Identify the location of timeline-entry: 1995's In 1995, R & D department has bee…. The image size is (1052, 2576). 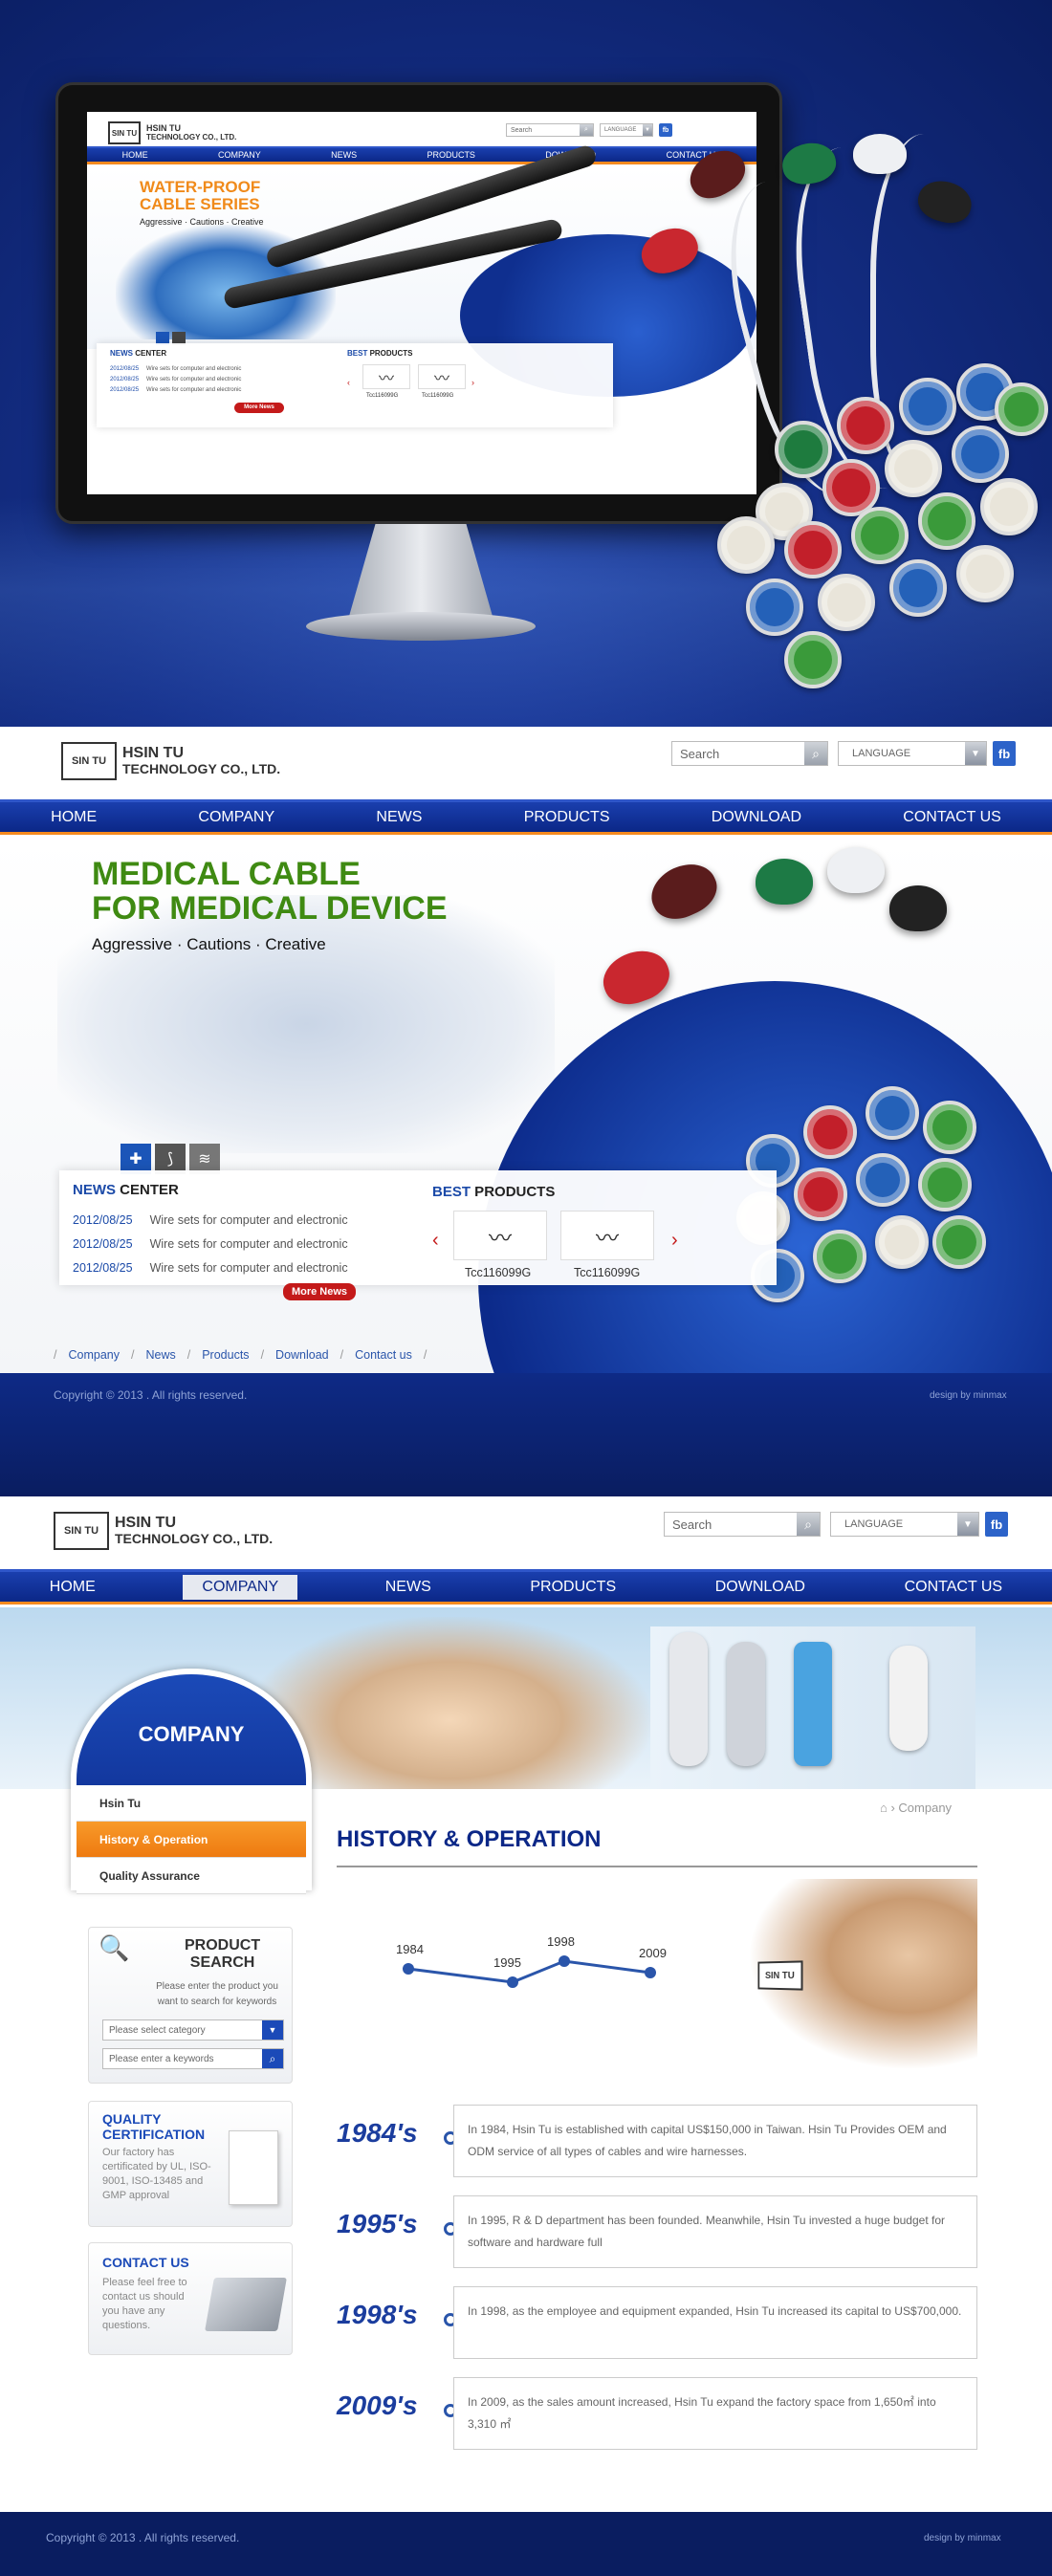
(657, 2231).